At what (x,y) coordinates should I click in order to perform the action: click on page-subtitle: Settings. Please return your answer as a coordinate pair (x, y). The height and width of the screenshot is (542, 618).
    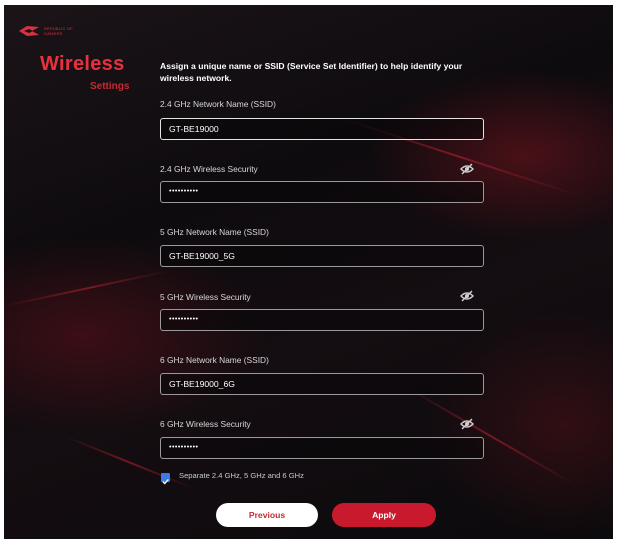
    Looking at the image, I should click on (110, 86).